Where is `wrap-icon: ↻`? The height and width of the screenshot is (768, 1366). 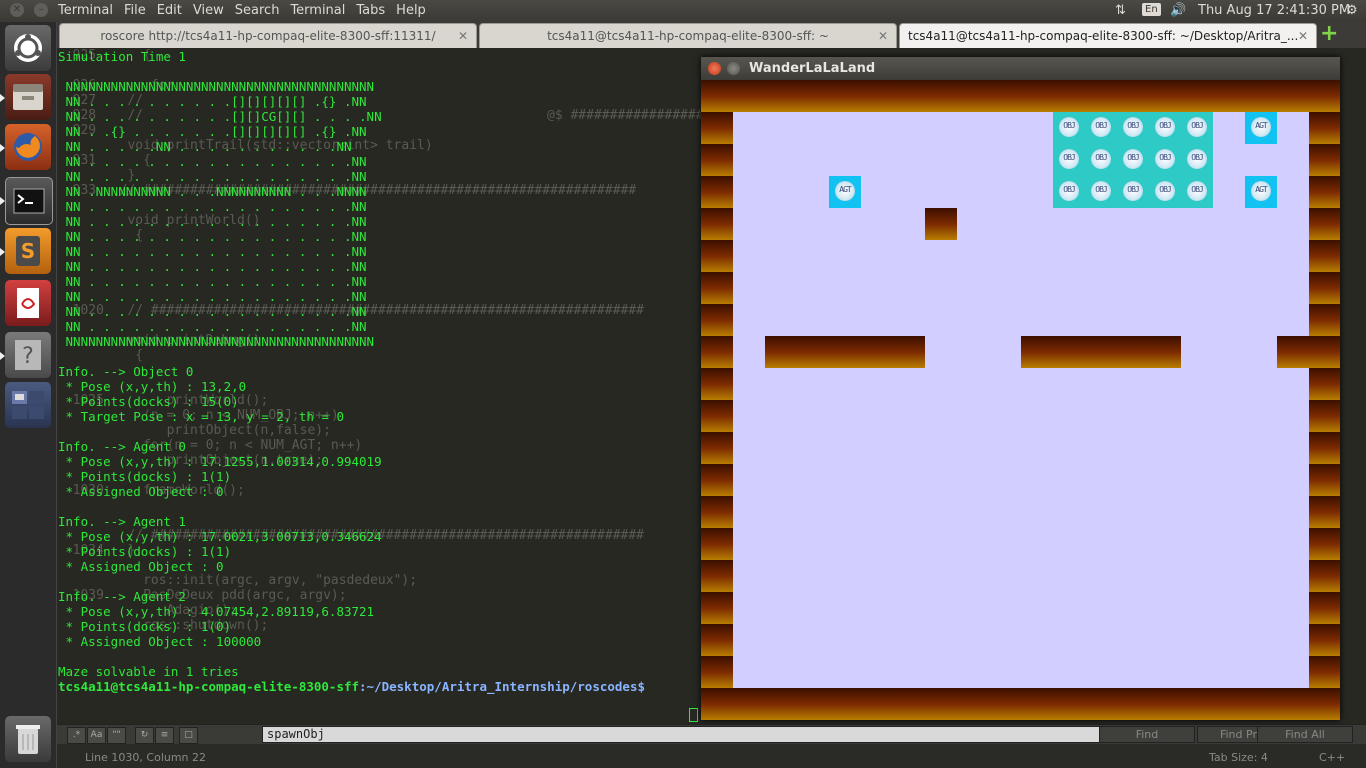
wrap-icon: ↻ is located at coordinates (144, 735).